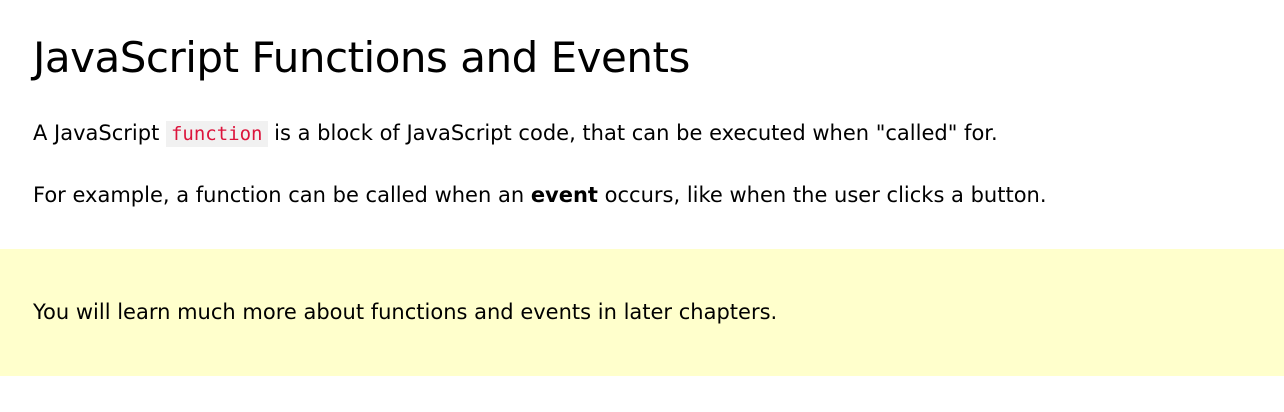 The width and height of the screenshot is (1284, 412). I want to click on bold-event: event, so click(564, 195).